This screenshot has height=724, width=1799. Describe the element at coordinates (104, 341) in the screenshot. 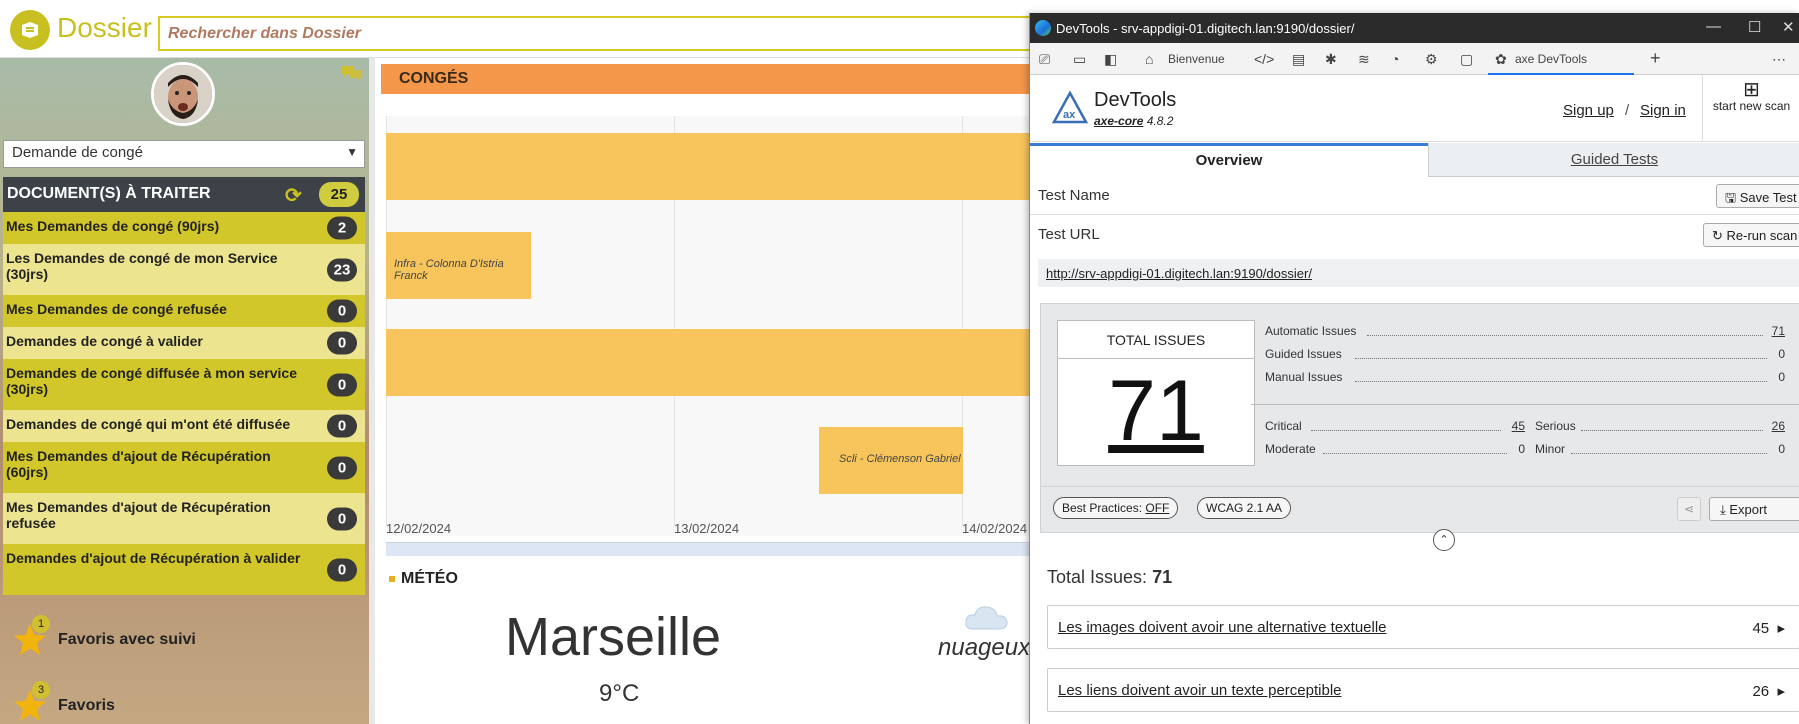

I see `doc-item-label: Demandes de congé à valider` at that location.